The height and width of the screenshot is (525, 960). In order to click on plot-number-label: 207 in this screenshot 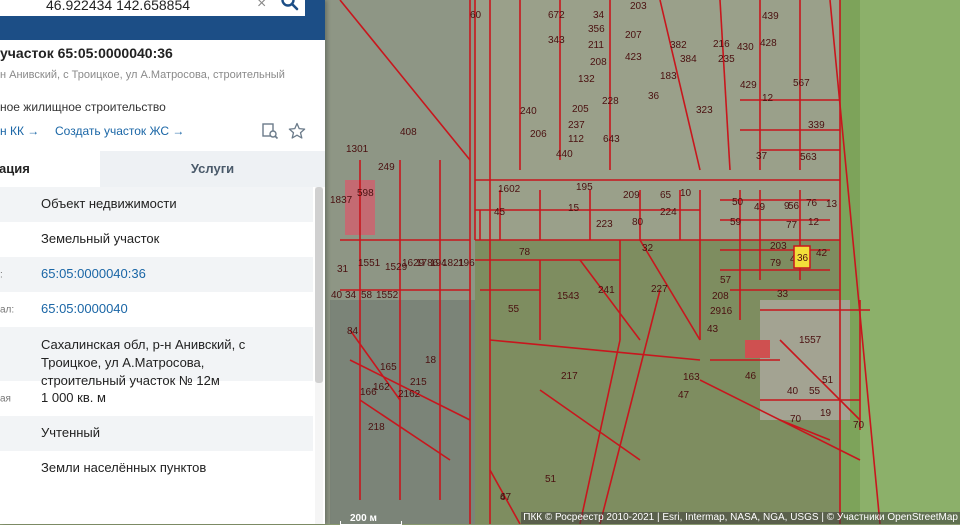, I will do `click(633, 35)`.